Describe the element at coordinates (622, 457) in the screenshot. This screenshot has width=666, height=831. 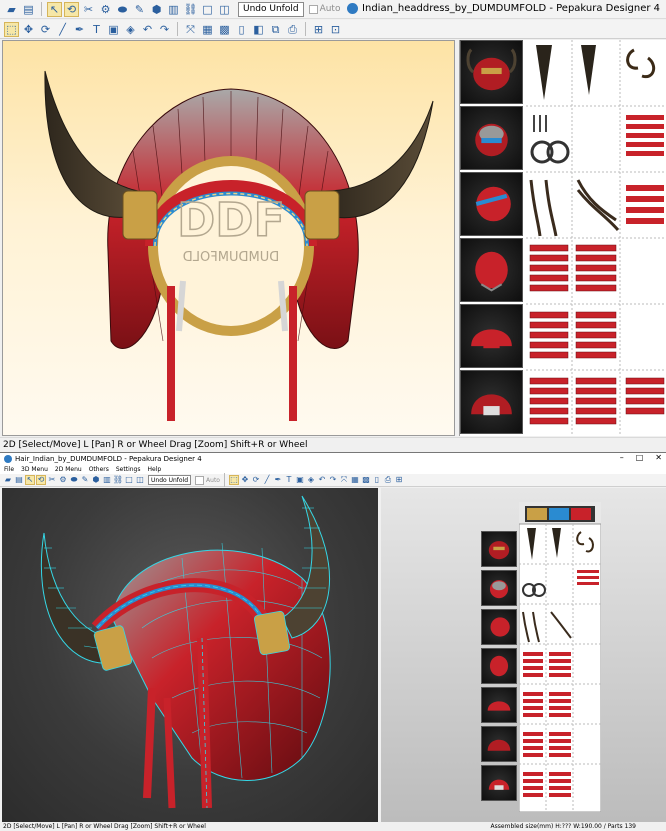
I see `minimize-button: –` at that location.